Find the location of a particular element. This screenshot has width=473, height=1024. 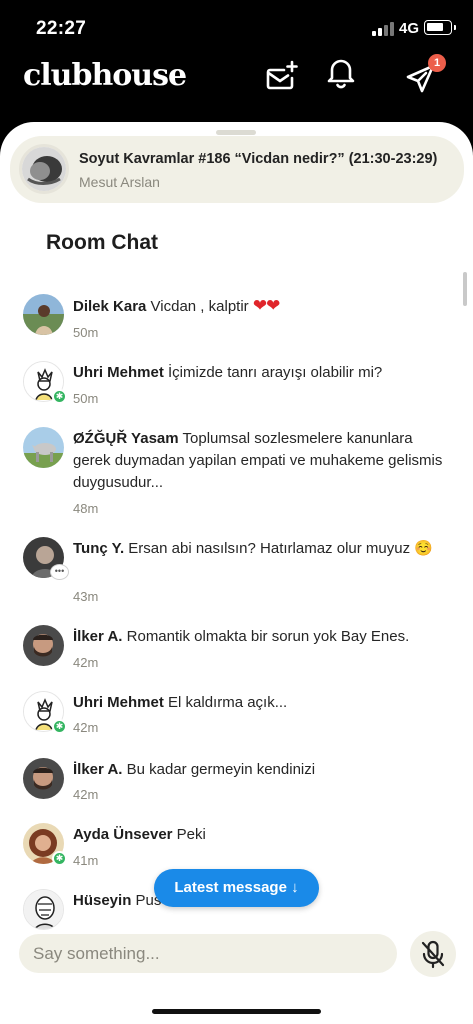

message-input-bar is located at coordinates (208, 953).